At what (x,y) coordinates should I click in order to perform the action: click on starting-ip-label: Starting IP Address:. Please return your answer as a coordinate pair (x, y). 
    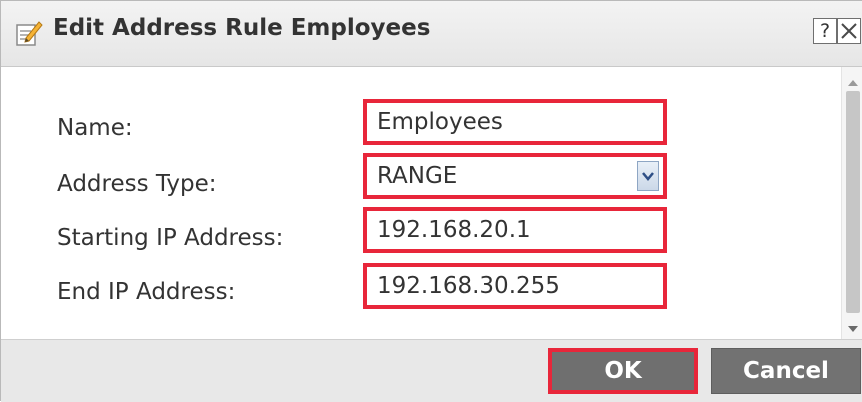
    Looking at the image, I should click on (170, 238).